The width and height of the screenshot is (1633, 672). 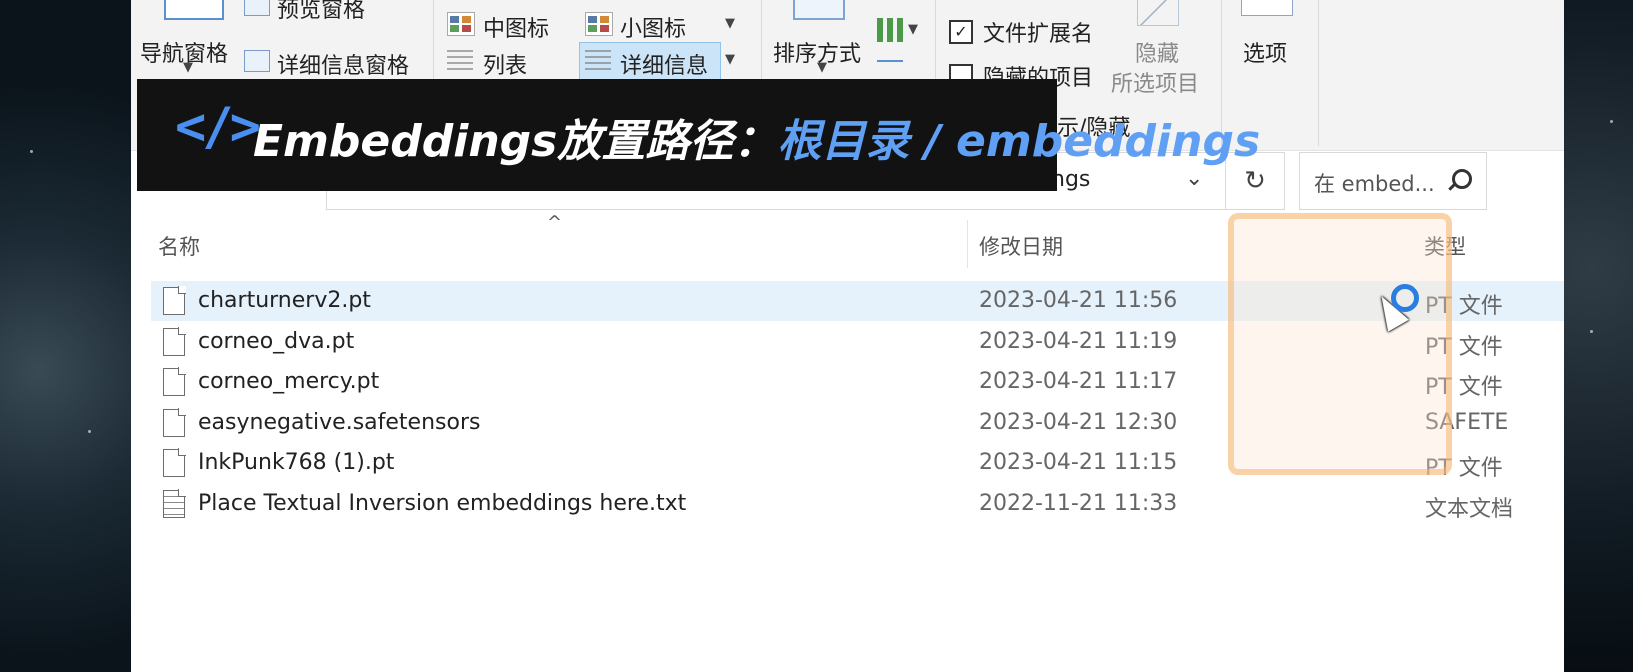 What do you see at coordinates (516, 27) in the screenshot?
I see `medium-icons-option: 中图标` at bounding box center [516, 27].